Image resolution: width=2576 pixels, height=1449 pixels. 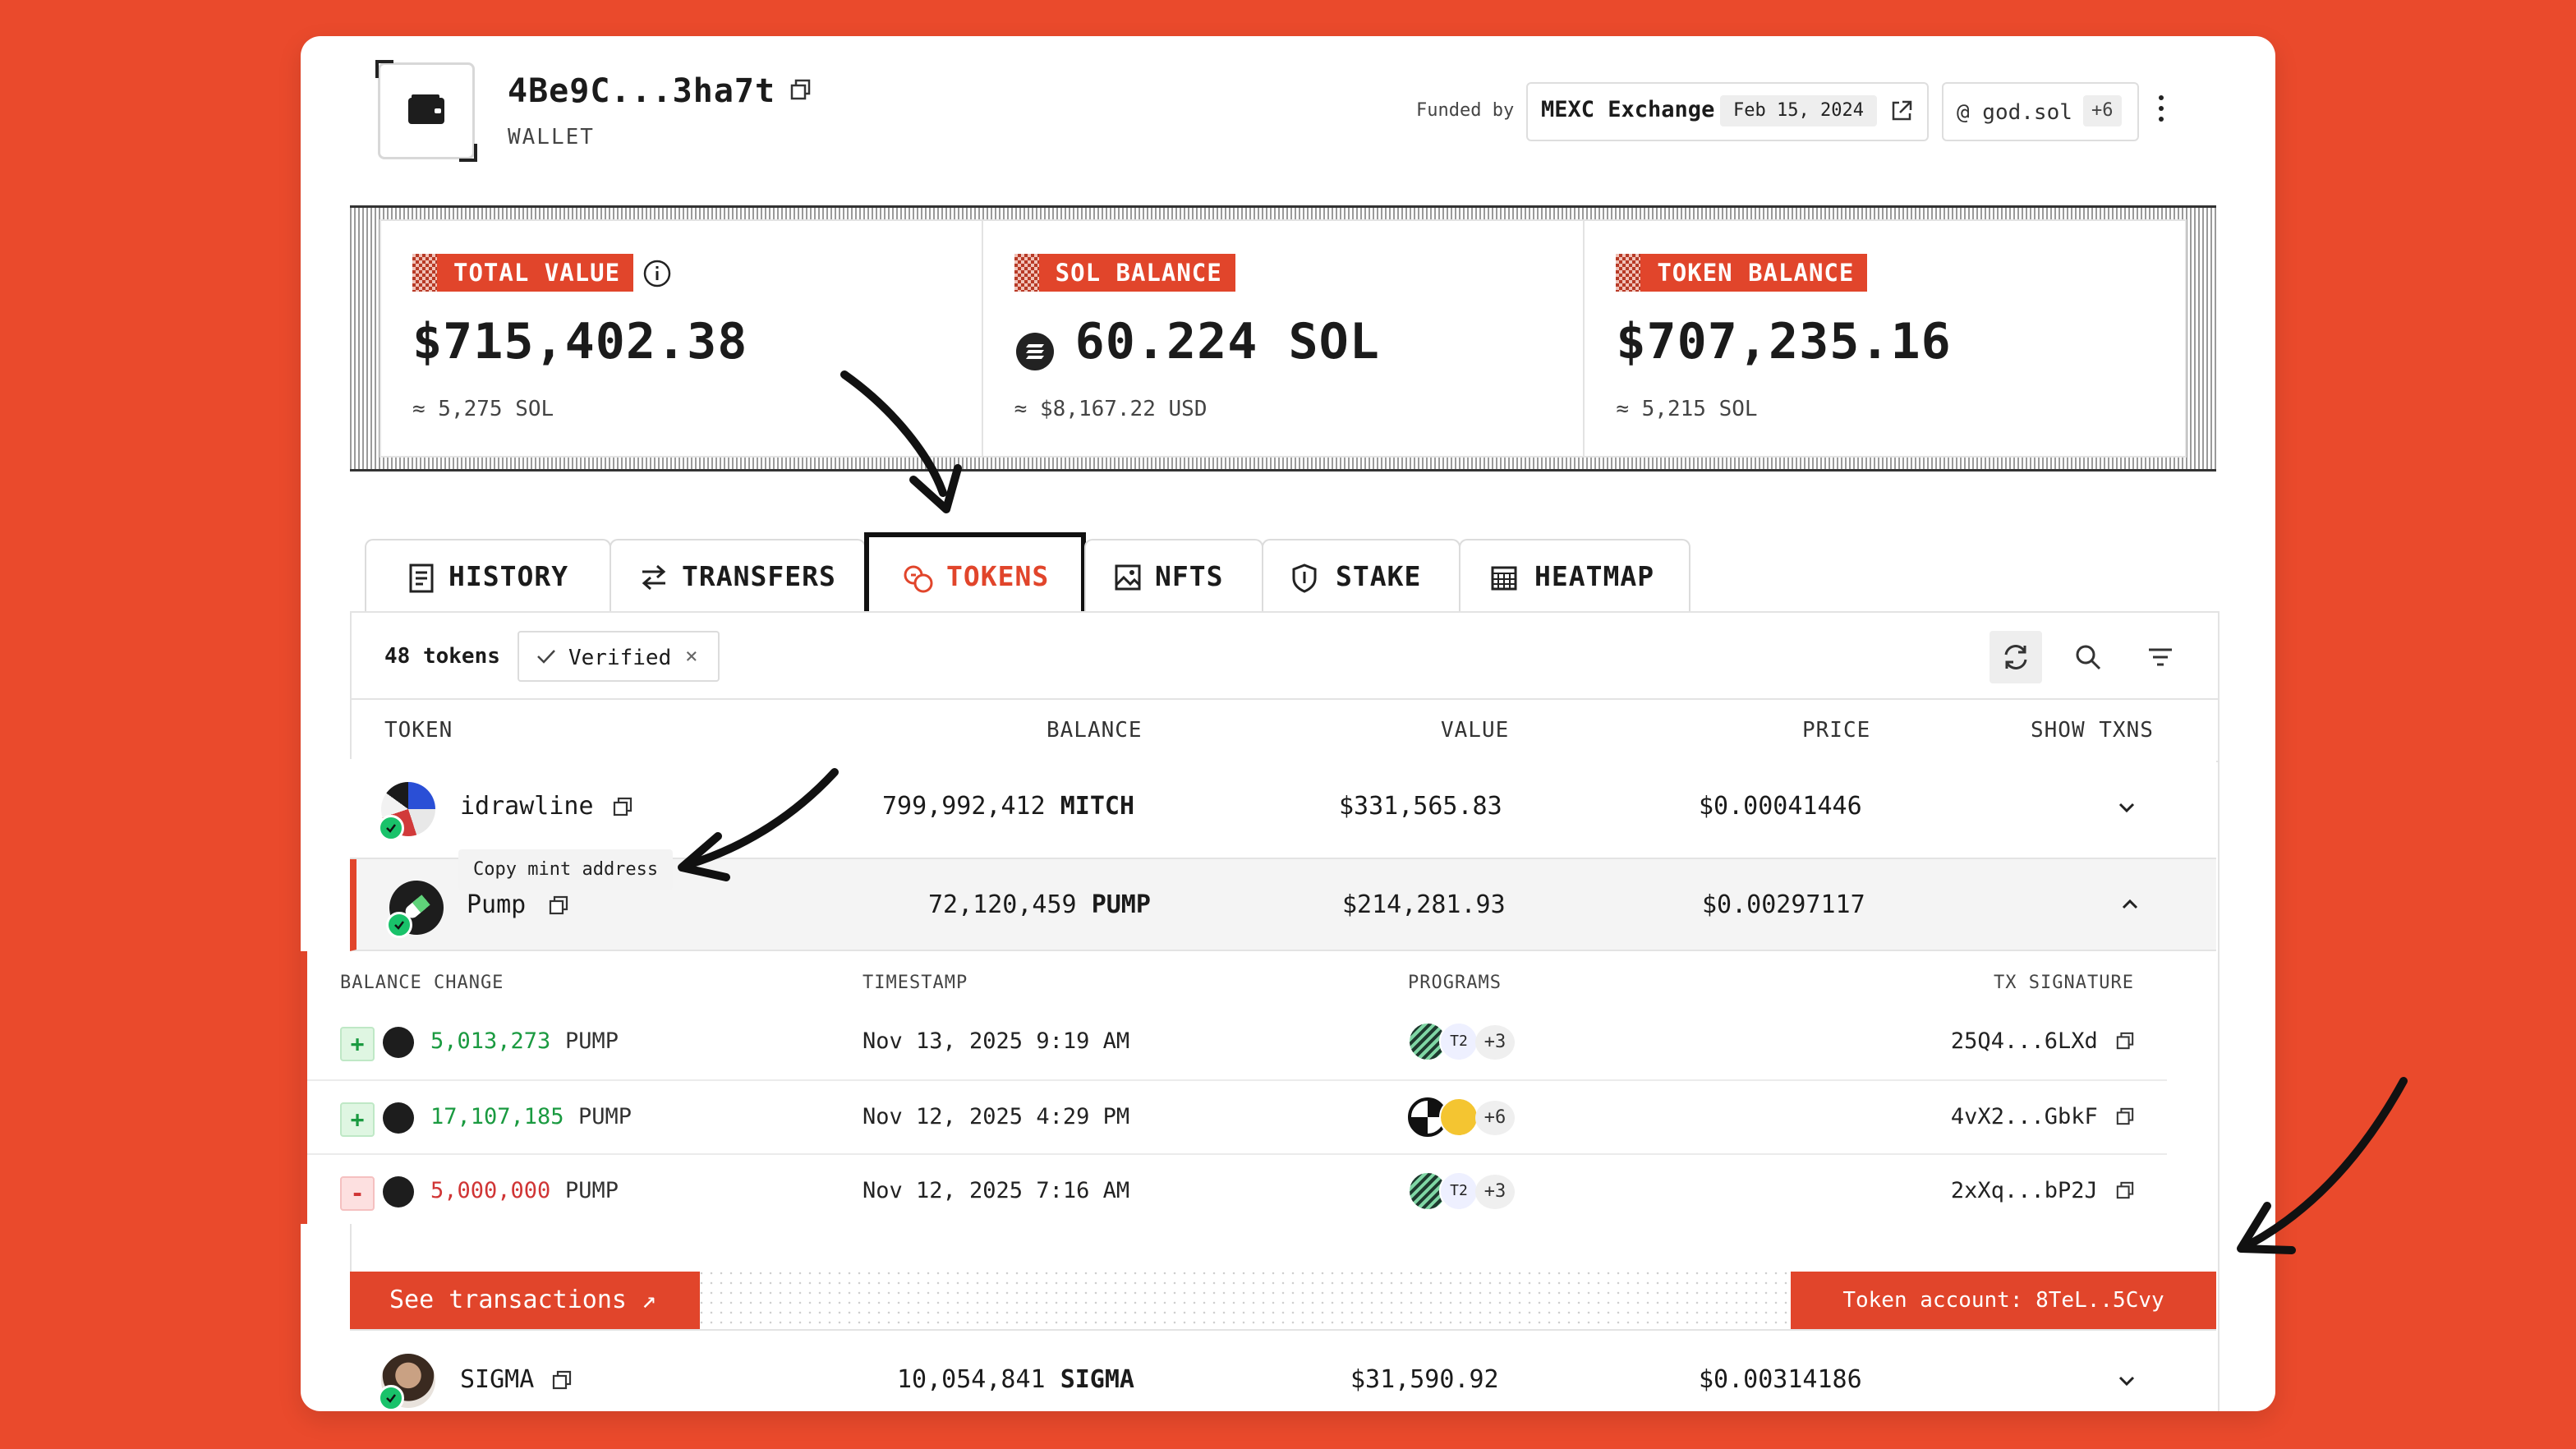 I want to click on arrow-to-tokens-tab, so click(x=901, y=441).